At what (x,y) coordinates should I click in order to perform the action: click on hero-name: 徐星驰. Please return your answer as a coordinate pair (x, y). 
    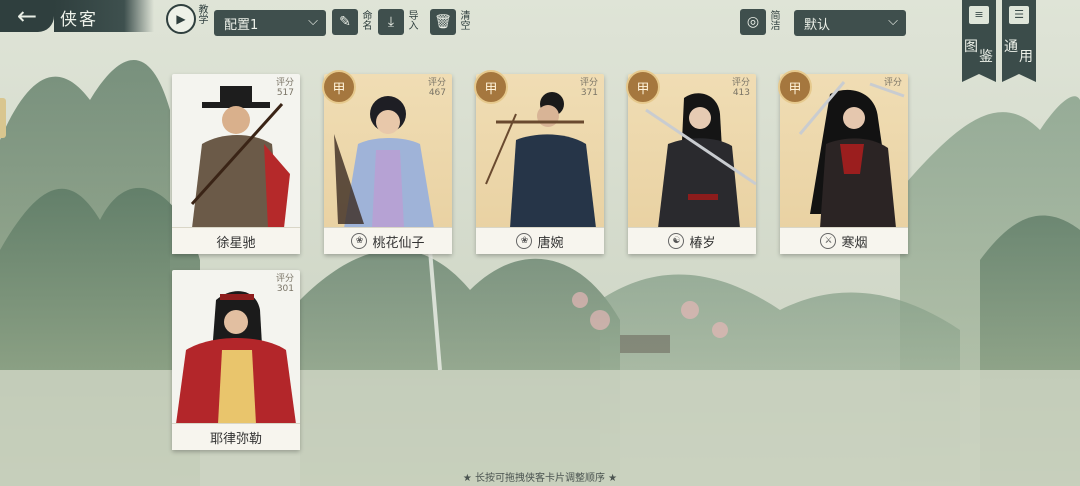
    Looking at the image, I should click on (236, 243).